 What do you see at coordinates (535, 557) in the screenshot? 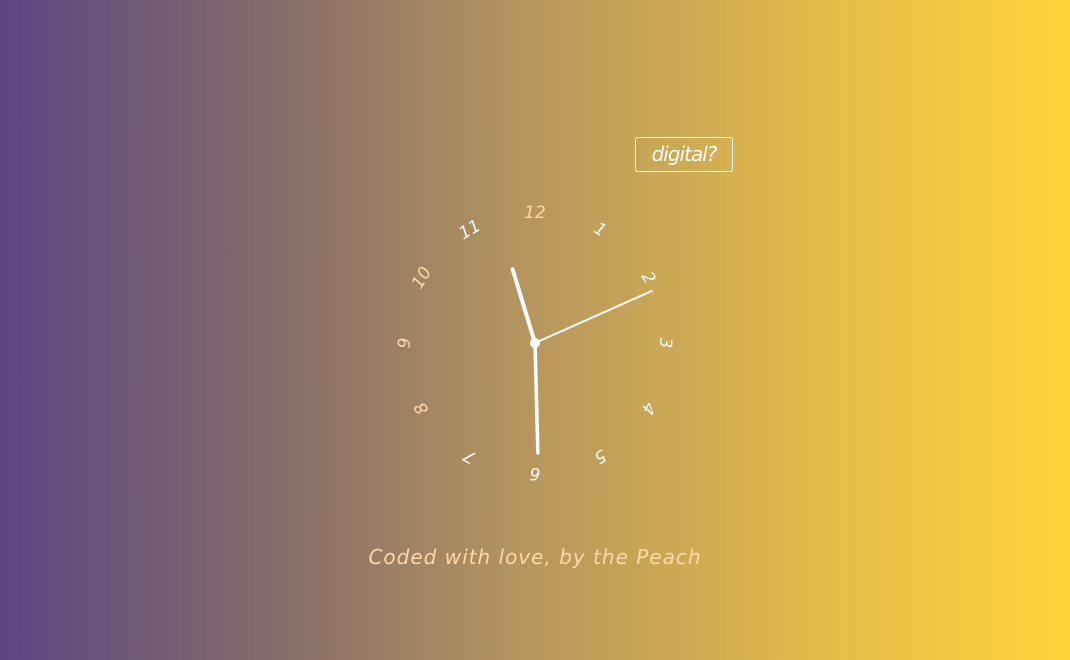
I see `footer-credit: Coded with love, by the Peach` at bounding box center [535, 557].